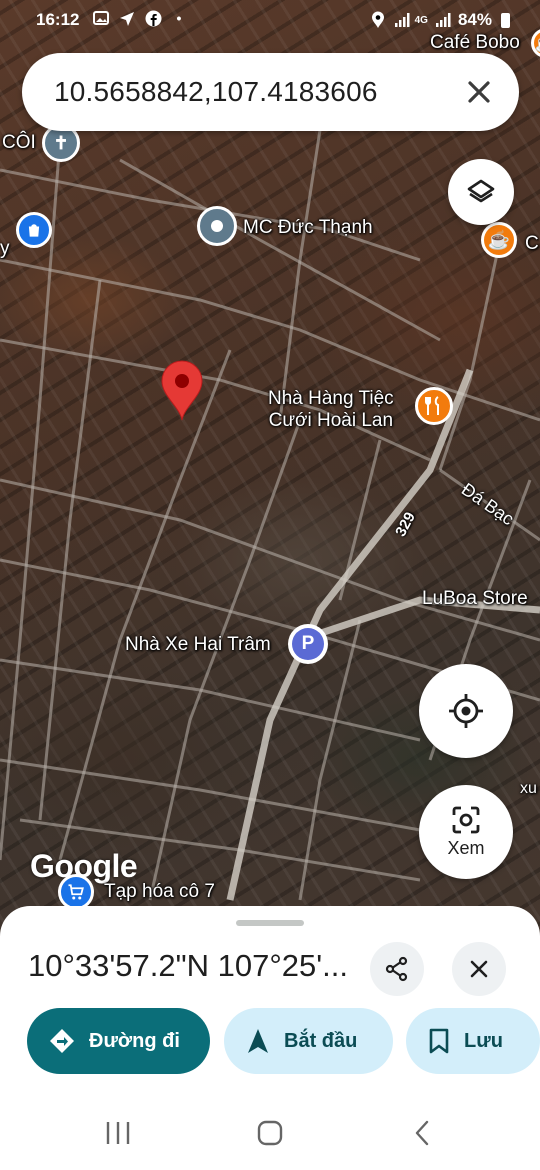 This screenshot has width=540, height=1170. Describe the element at coordinates (19, 143) in the screenshot. I see `label-coi: CÔI` at that location.